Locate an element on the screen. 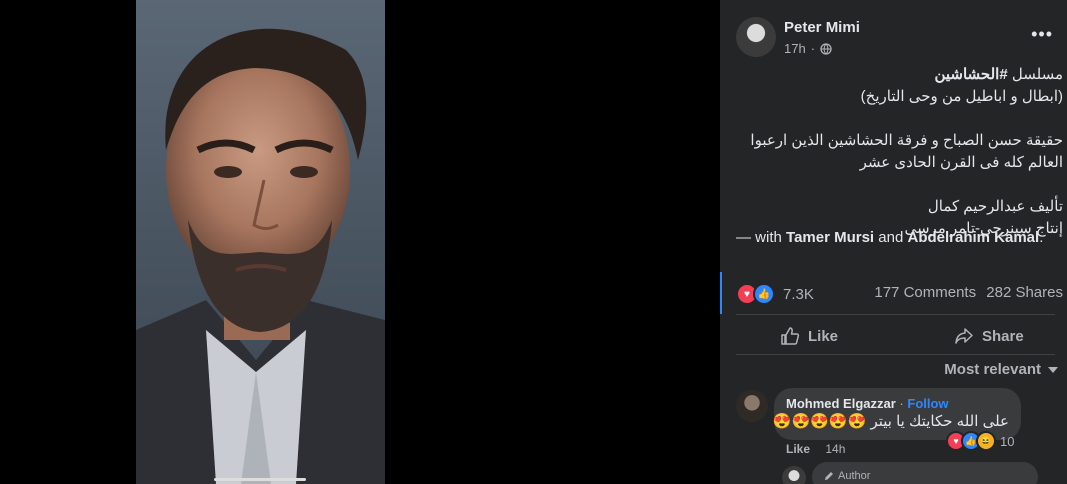 This screenshot has width=1067, height=484. reply-bubble: Author is located at coordinates (925, 473).